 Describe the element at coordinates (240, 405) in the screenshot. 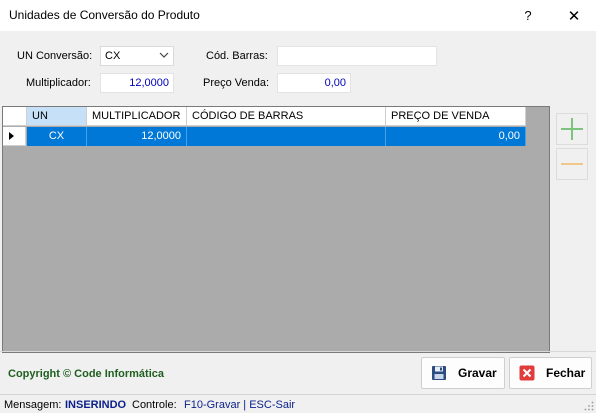

I see `controle-value: F10-Gravar | ESC-Sair` at that location.